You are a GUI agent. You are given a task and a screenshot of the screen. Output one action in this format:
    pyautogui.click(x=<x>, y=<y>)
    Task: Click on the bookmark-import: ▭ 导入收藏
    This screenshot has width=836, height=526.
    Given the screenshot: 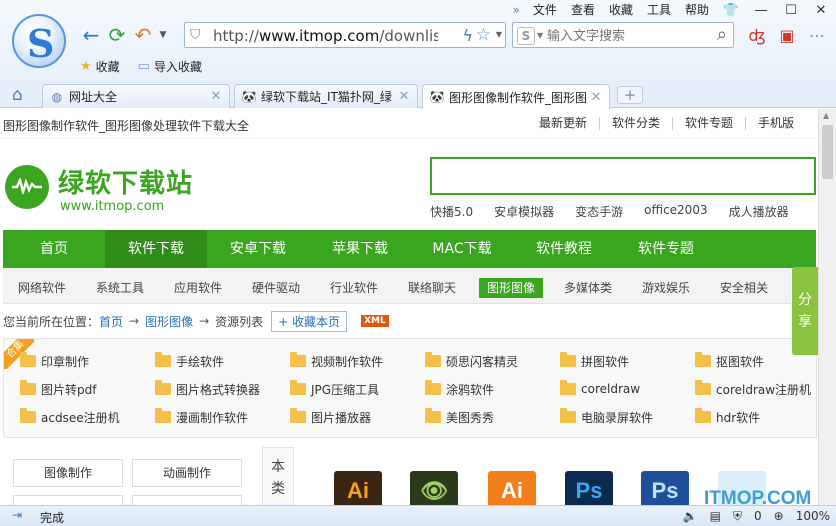 What is the action you would take?
    pyautogui.click(x=170, y=66)
    